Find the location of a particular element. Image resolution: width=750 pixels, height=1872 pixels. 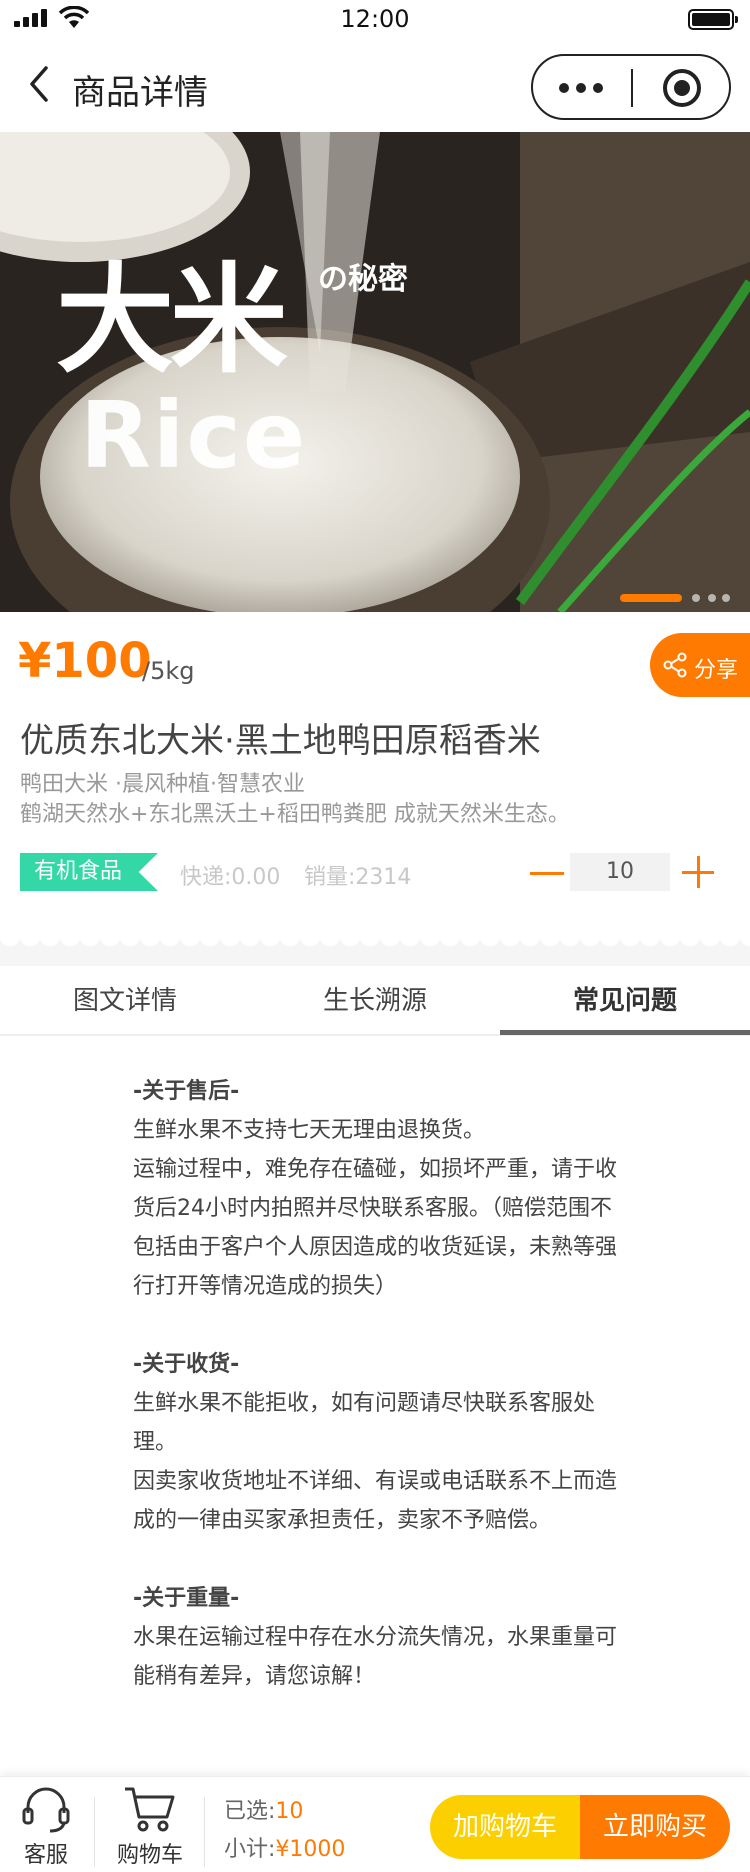

organic-badge: 有机食品 is located at coordinates (89, 872).